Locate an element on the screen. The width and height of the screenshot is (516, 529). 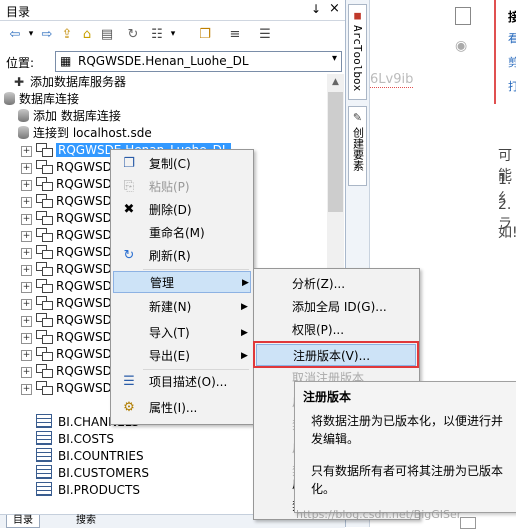
scroll-up-icon: ▲ is located at coordinates (335, 82).